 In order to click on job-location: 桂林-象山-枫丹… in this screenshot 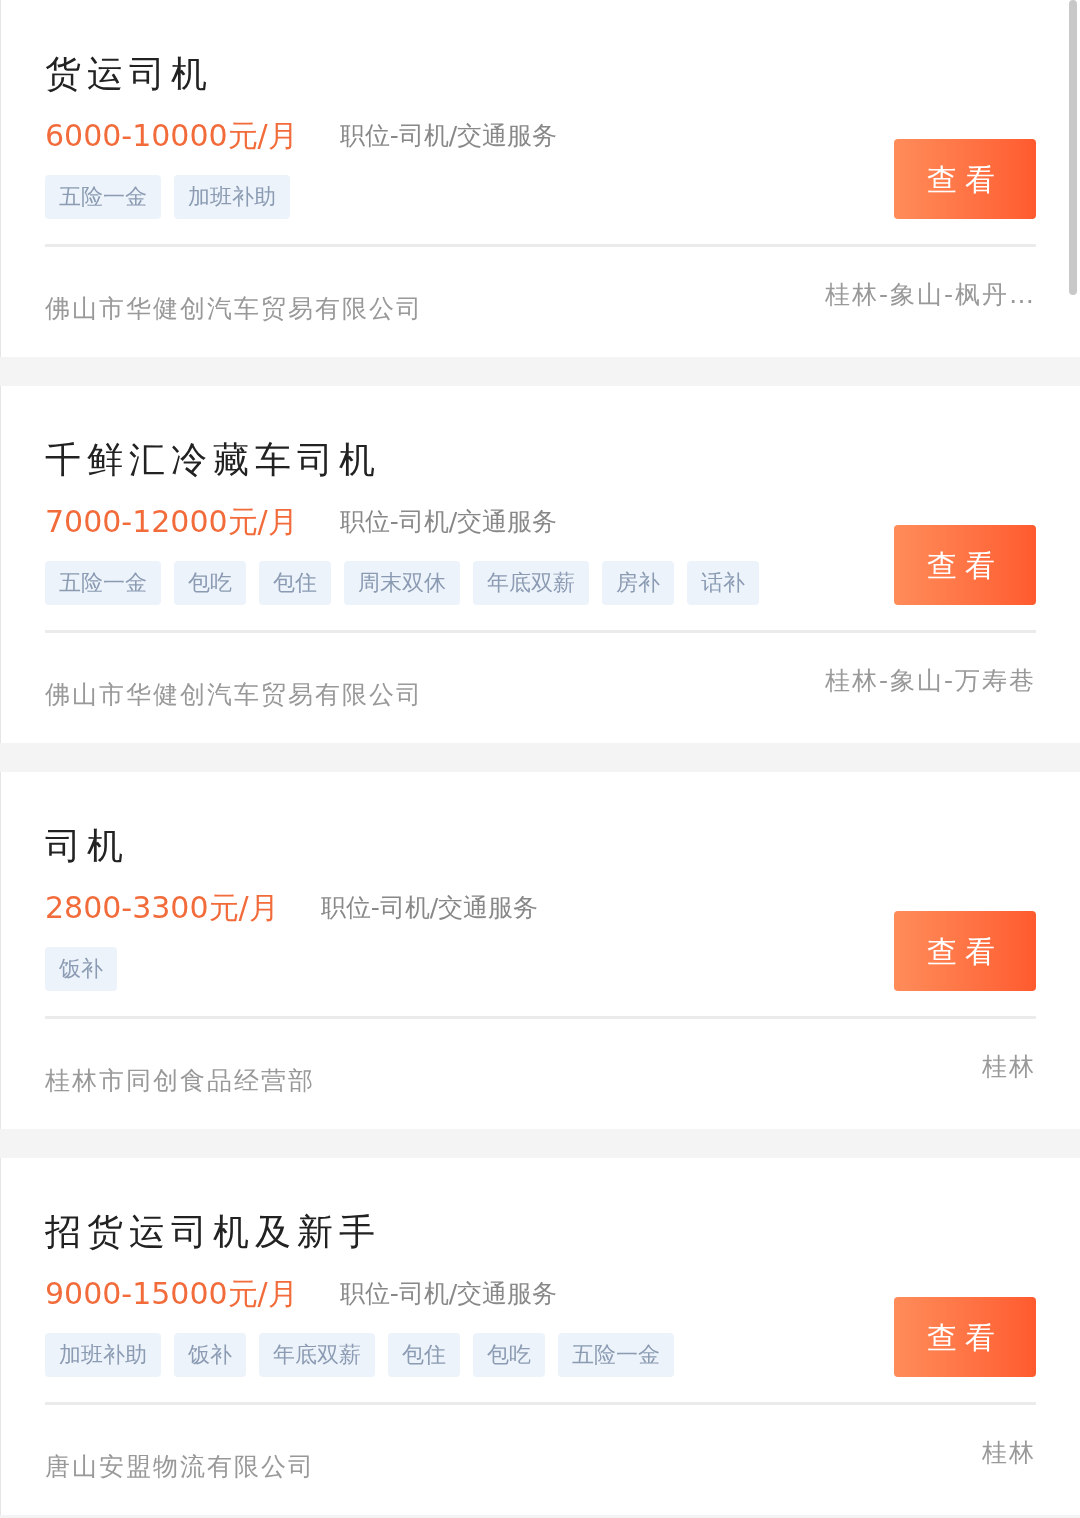, I will do `click(930, 295)`.